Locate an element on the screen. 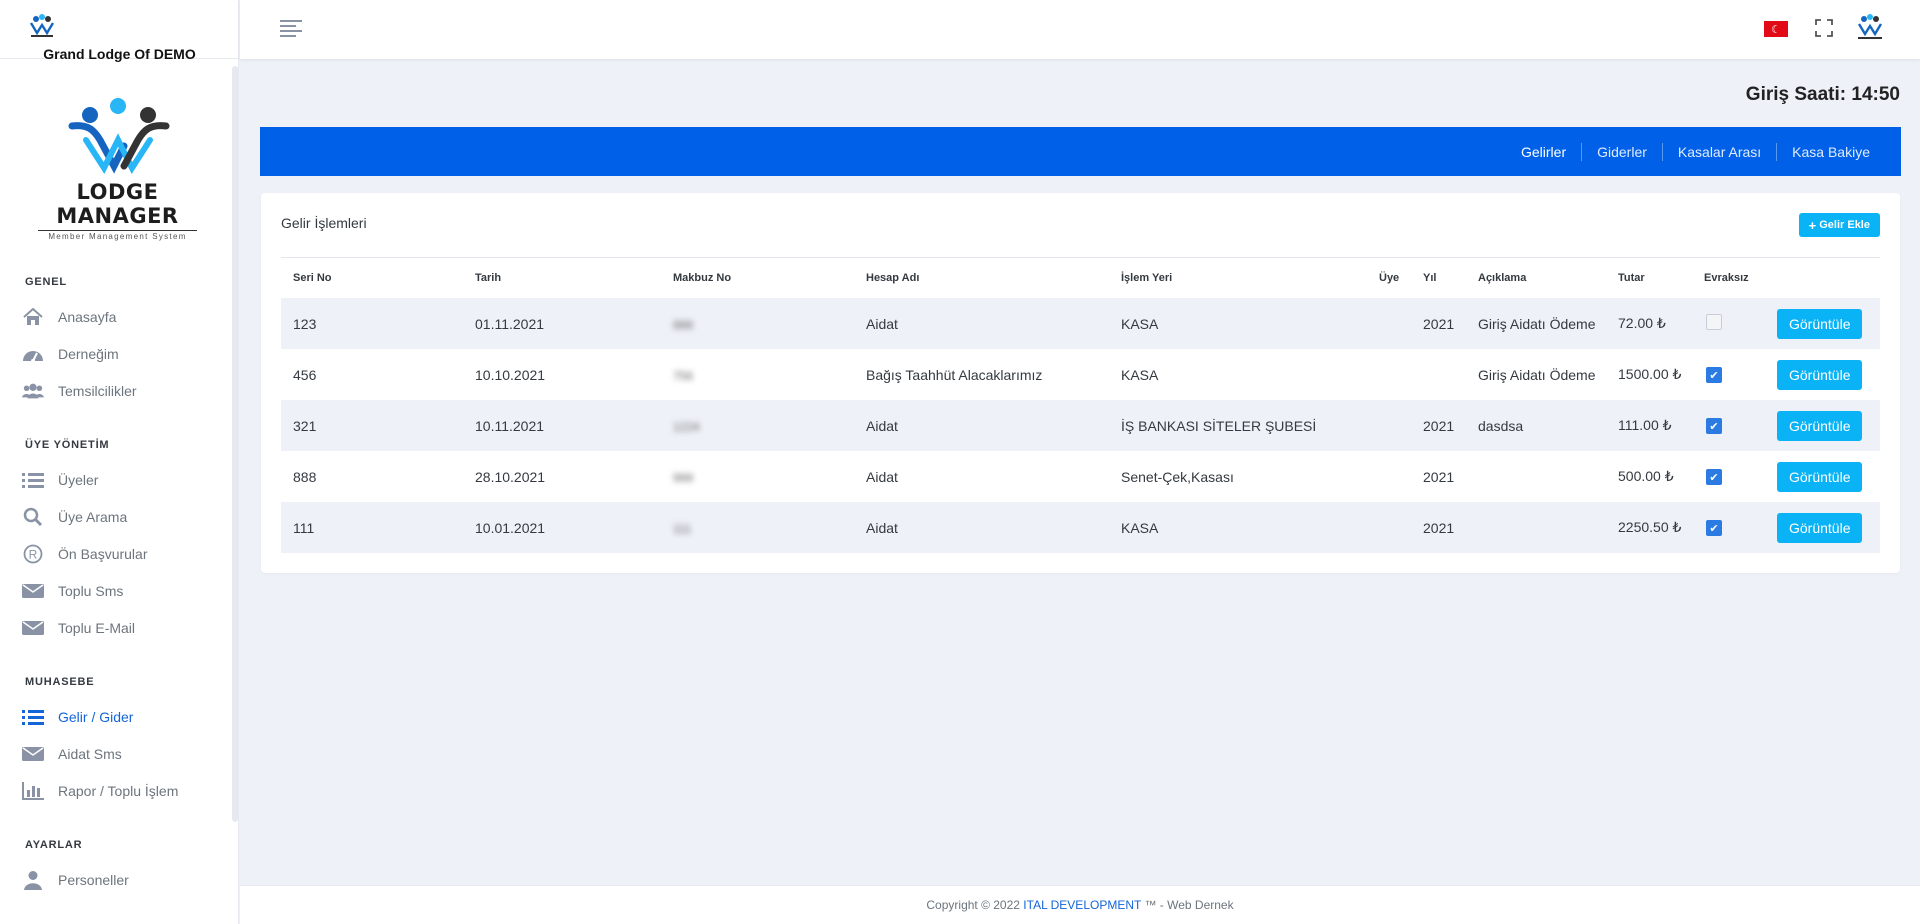  sidebar-item-anasayfa: Anasayfa is located at coordinates (69, 317).